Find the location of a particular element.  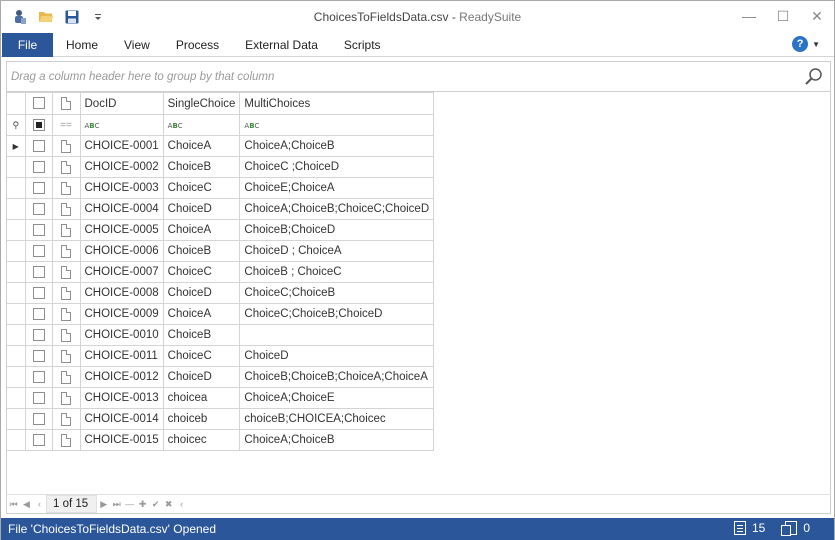

table-row: CHOICE-0010 ChoiceB is located at coordinates (221, 335).